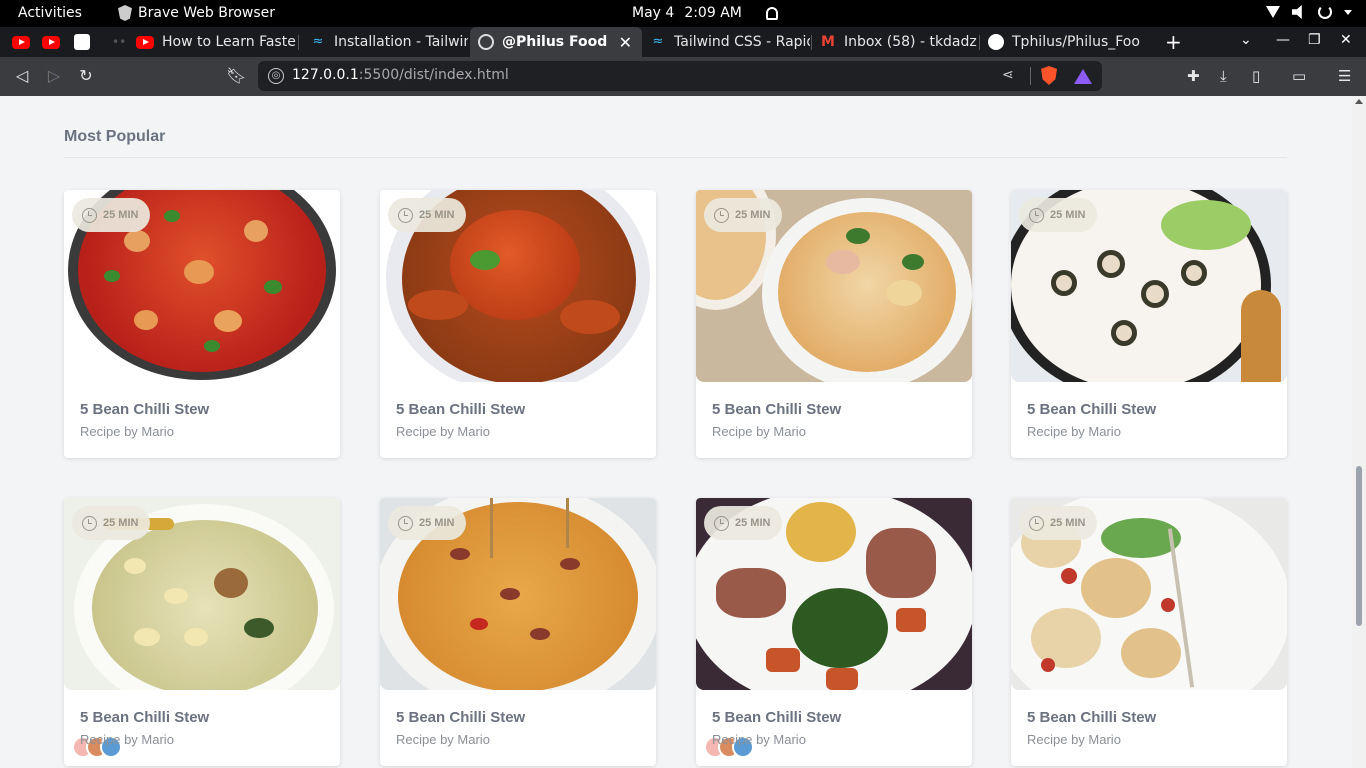 This screenshot has width=1366, height=768. Describe the element at coordinates (119, 42) in the screenshot. I see `loading-dots-icon: ••` at that location.